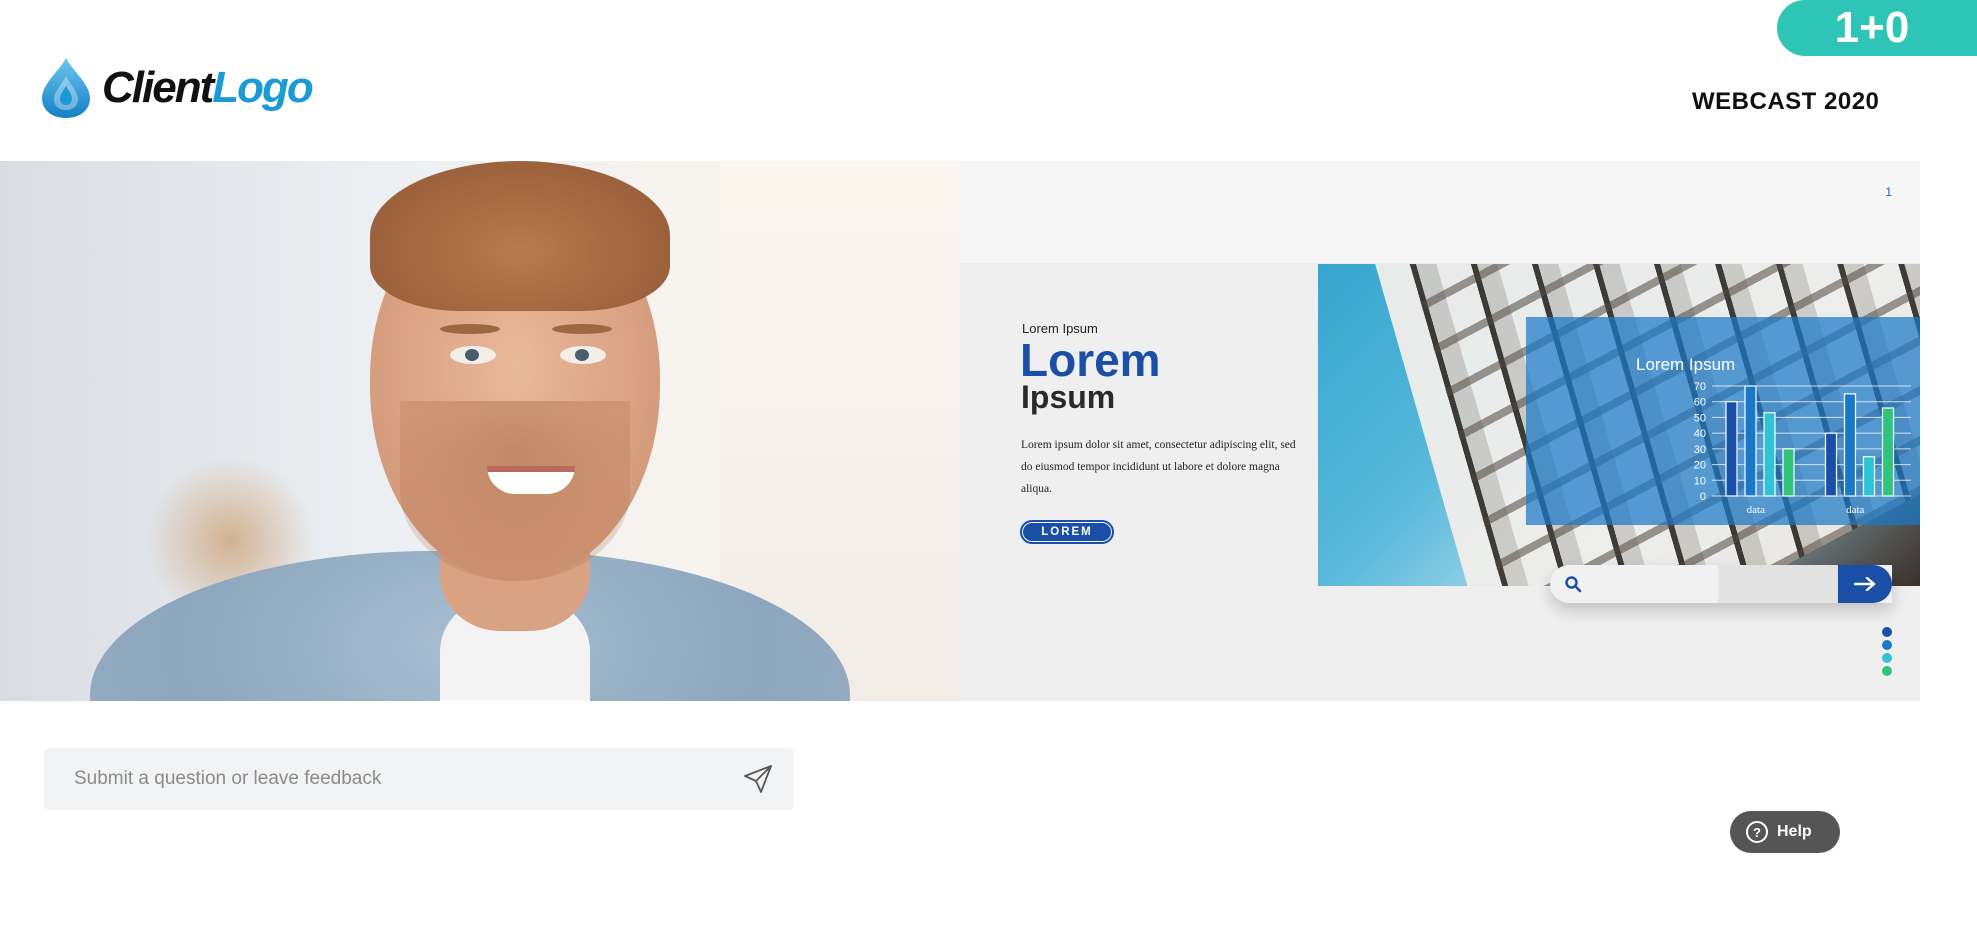 Image resolution: width=1977 pixels, height=951 pixels. What do you see at coordinates (1700, 418) in the screenshot?
I see `chart-y-tick: 50` at bounding box center [1700, 418].